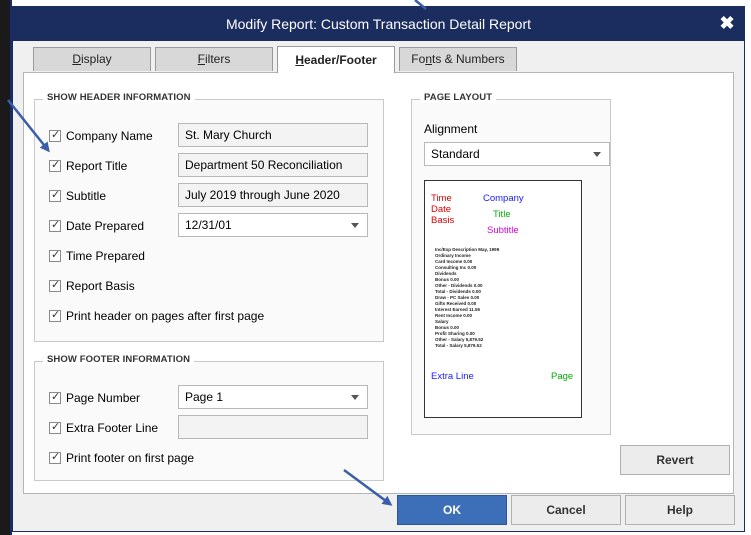  Describe the element at coordinates (165, 316) in the screenshot. I see `print-header-label: Print header on pages after first page` at that location.